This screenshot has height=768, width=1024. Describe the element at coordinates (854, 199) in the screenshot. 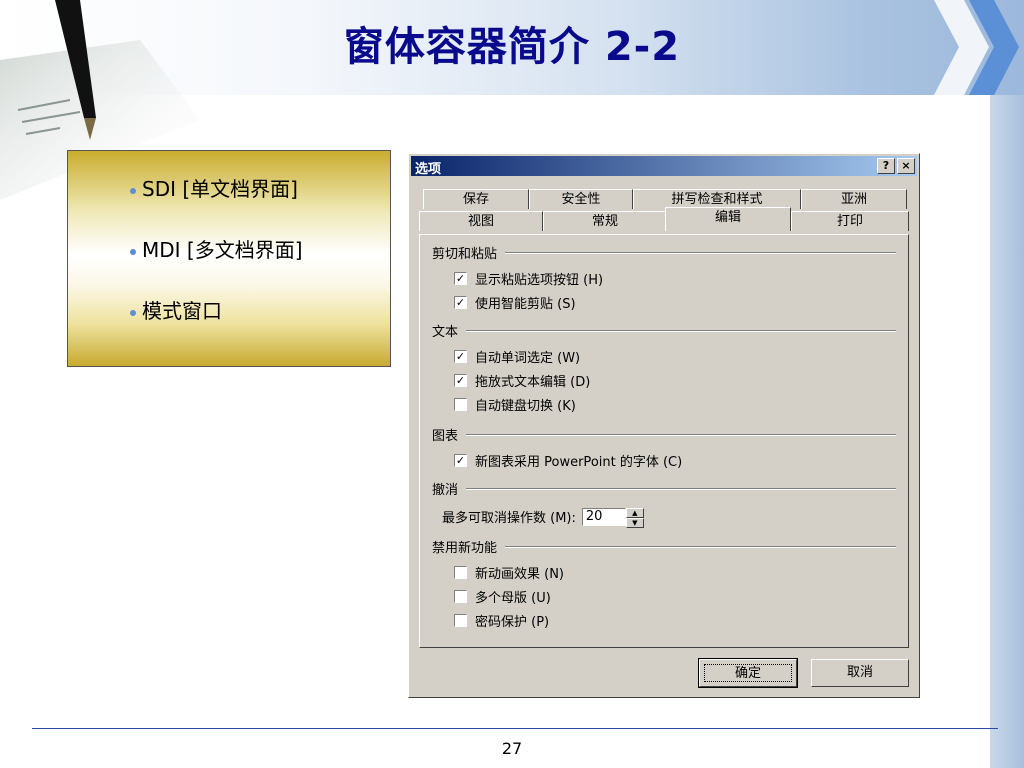

I see `tab-asian: 亚洲` at that location.